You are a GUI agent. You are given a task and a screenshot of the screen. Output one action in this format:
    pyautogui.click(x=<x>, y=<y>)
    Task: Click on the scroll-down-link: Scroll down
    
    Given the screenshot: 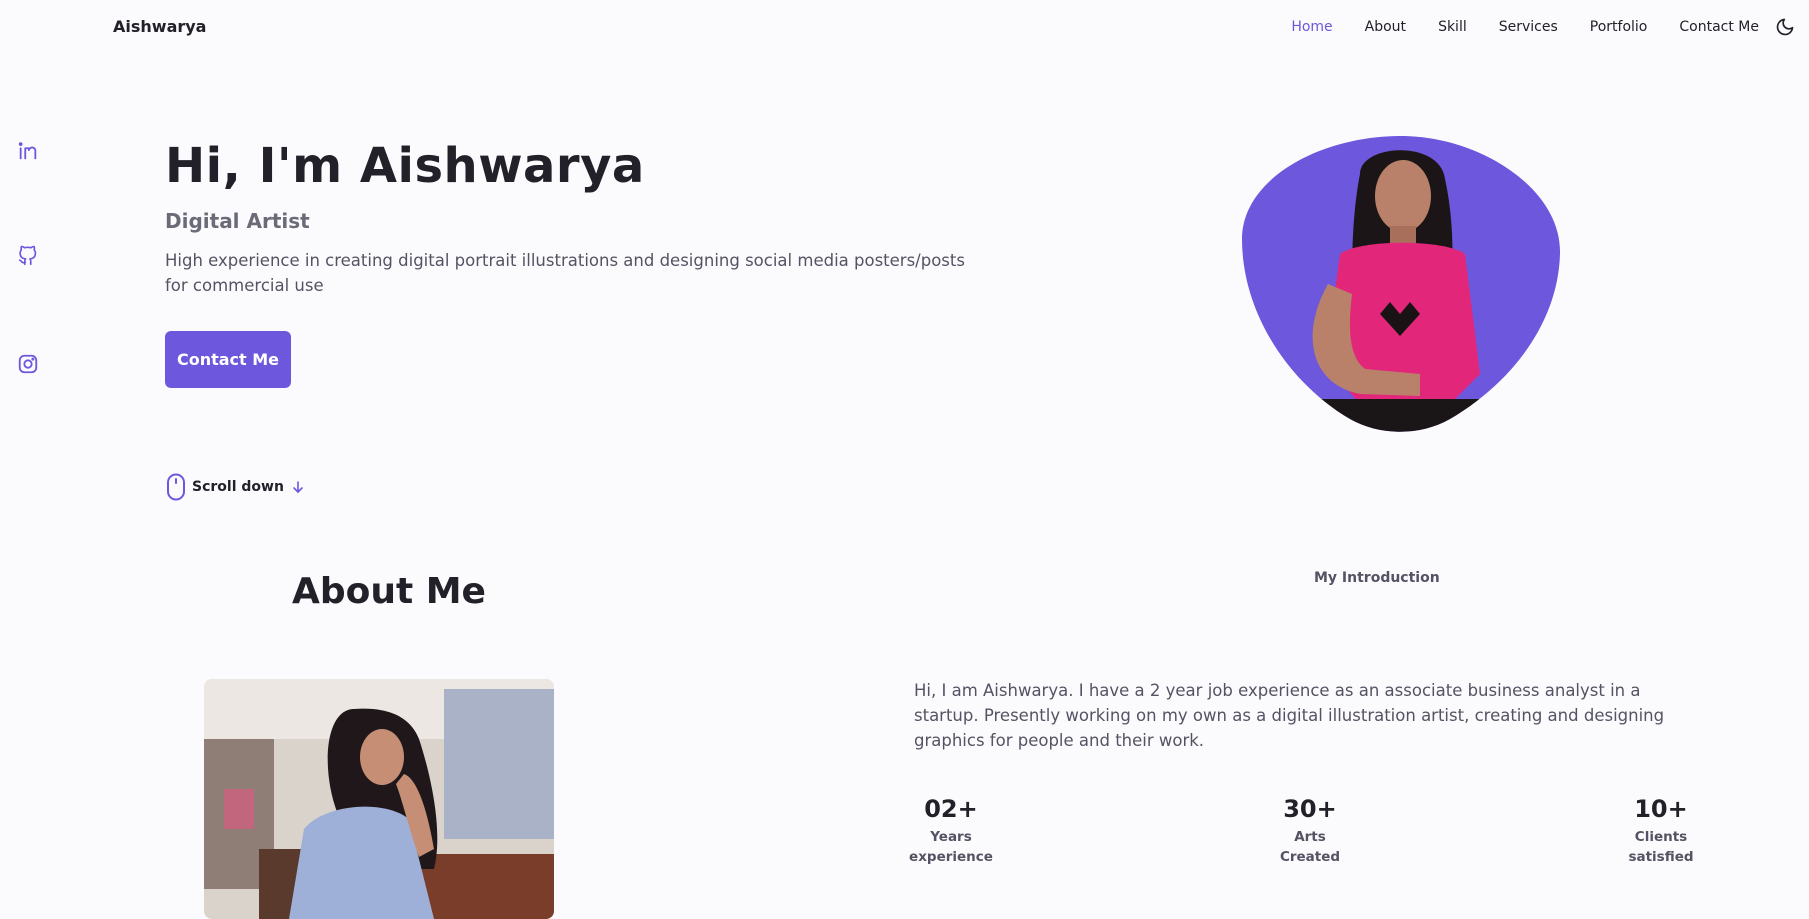 What is the action you would take?
    pyautogui.click(x=235, y=487)
    